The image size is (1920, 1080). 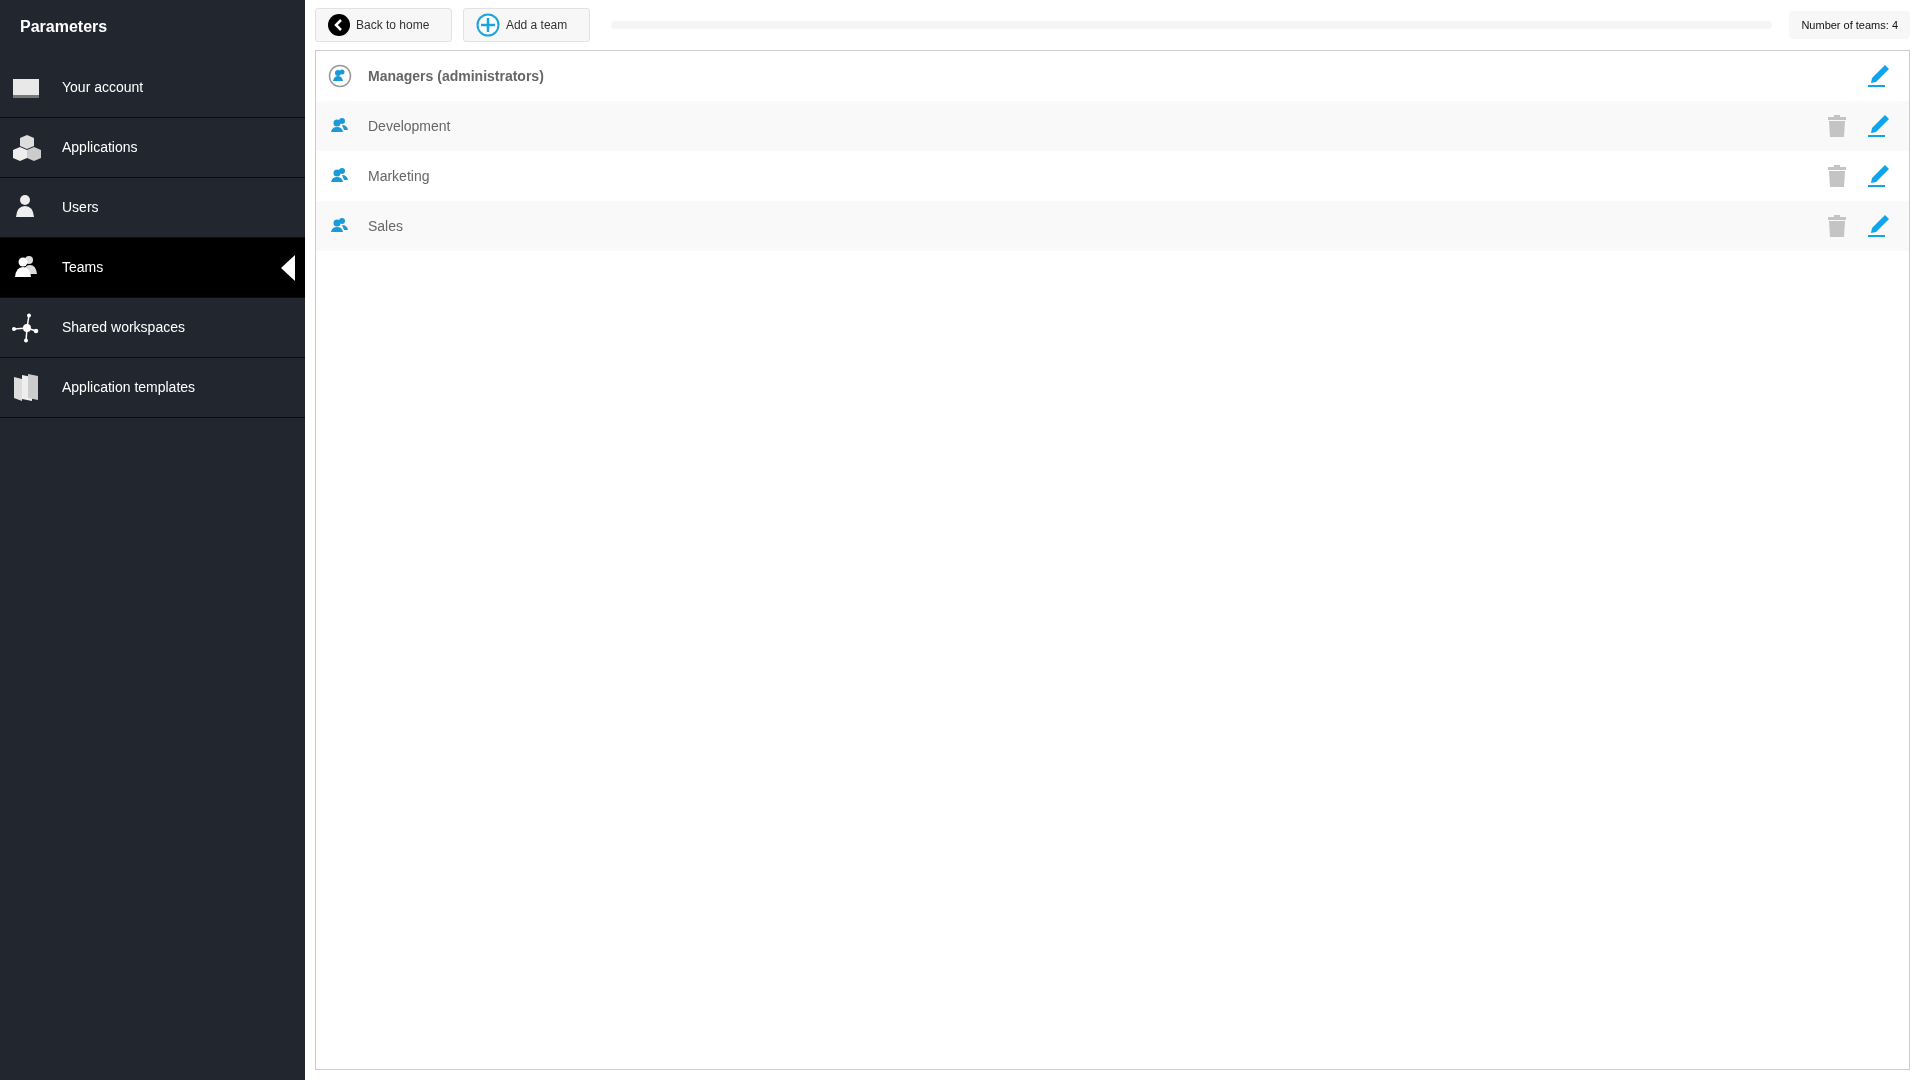 I want to click on team-row: Development, so click(x=1112, y=126).